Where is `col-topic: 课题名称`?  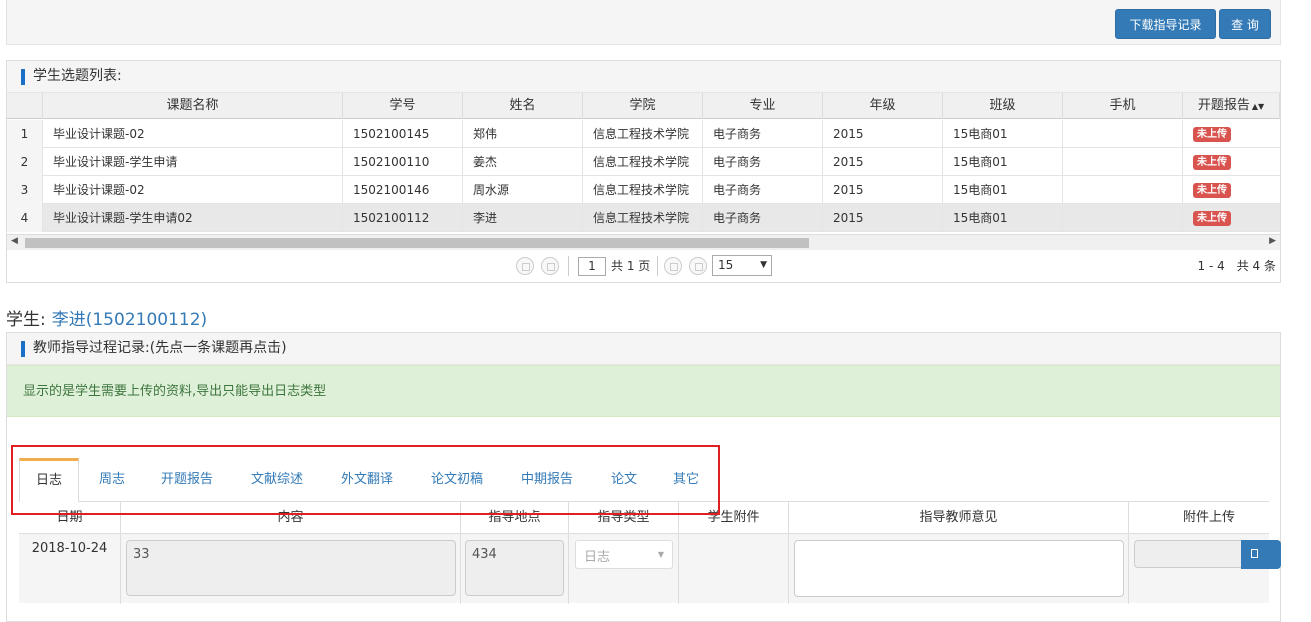 col-topic: 课题名称 is located at coordinates (193, 106).